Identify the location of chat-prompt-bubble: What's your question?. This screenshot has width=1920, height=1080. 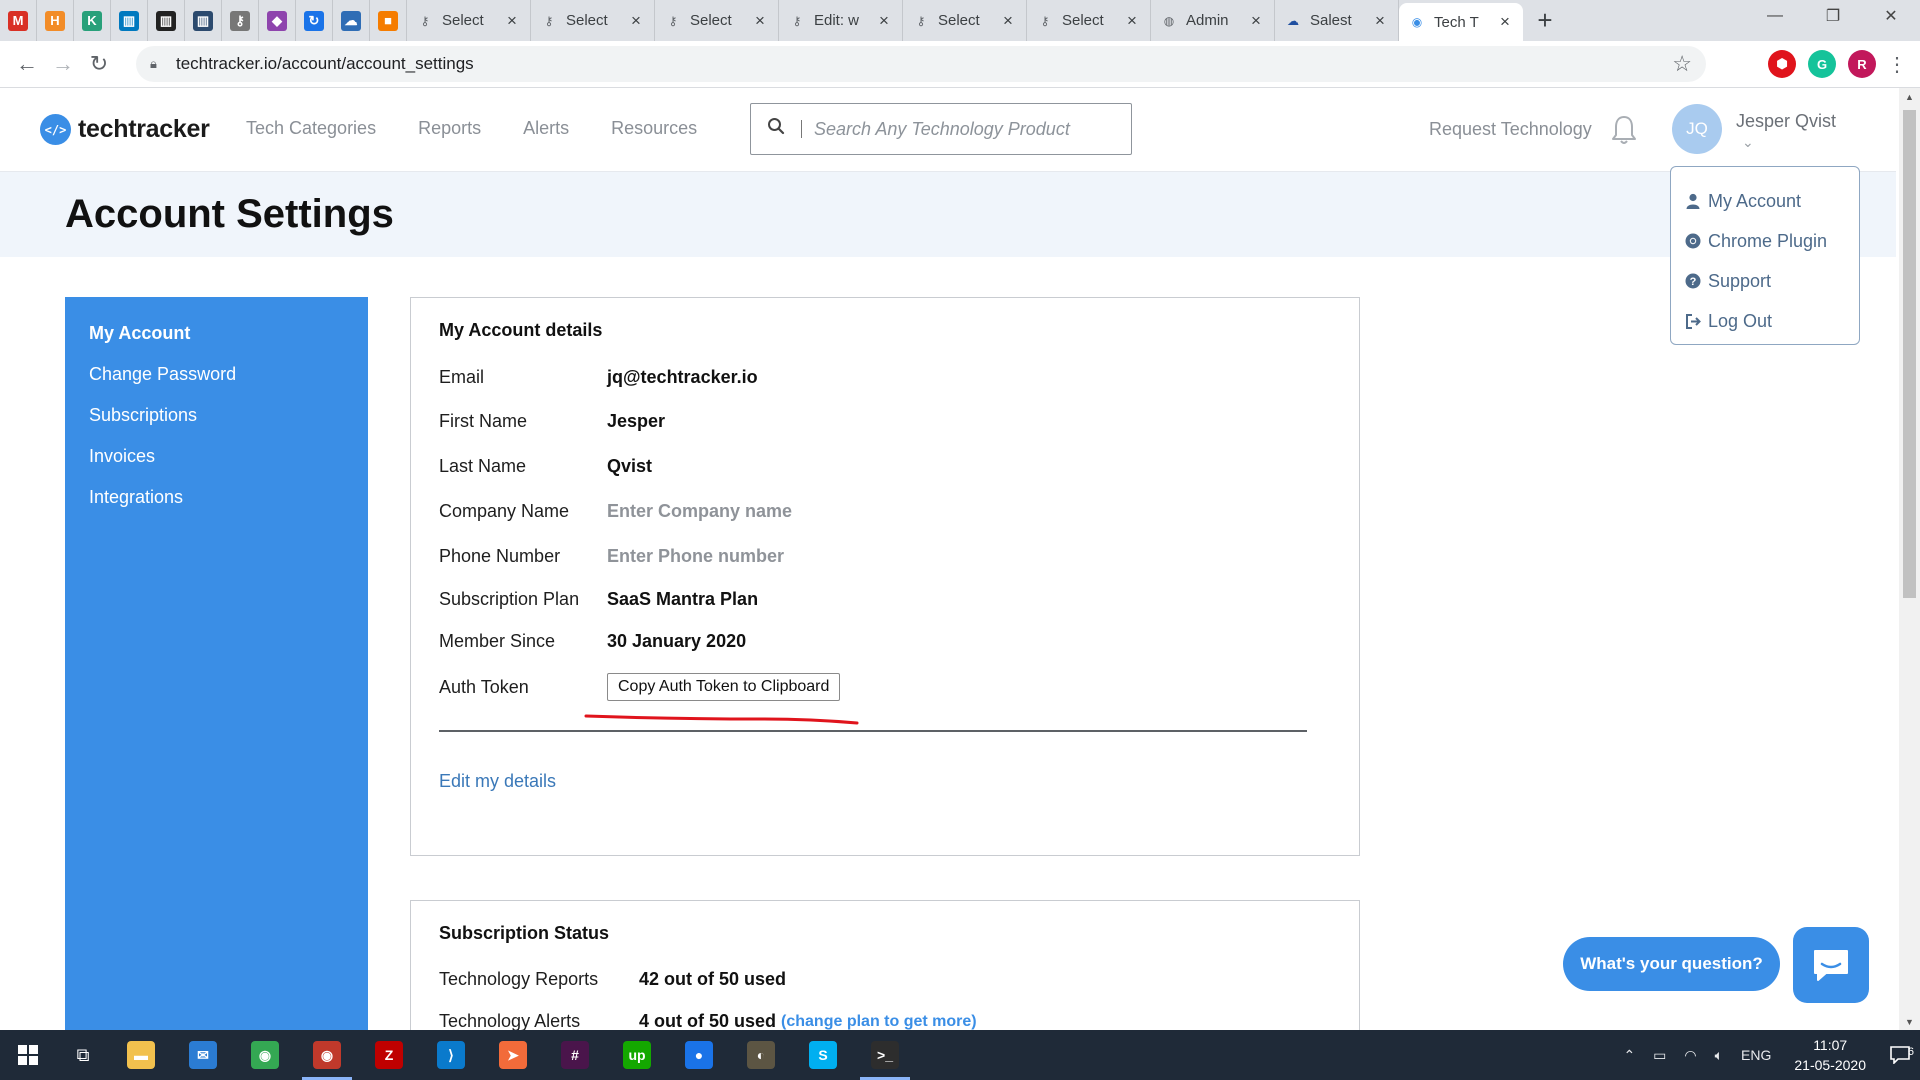
(1671, 964).